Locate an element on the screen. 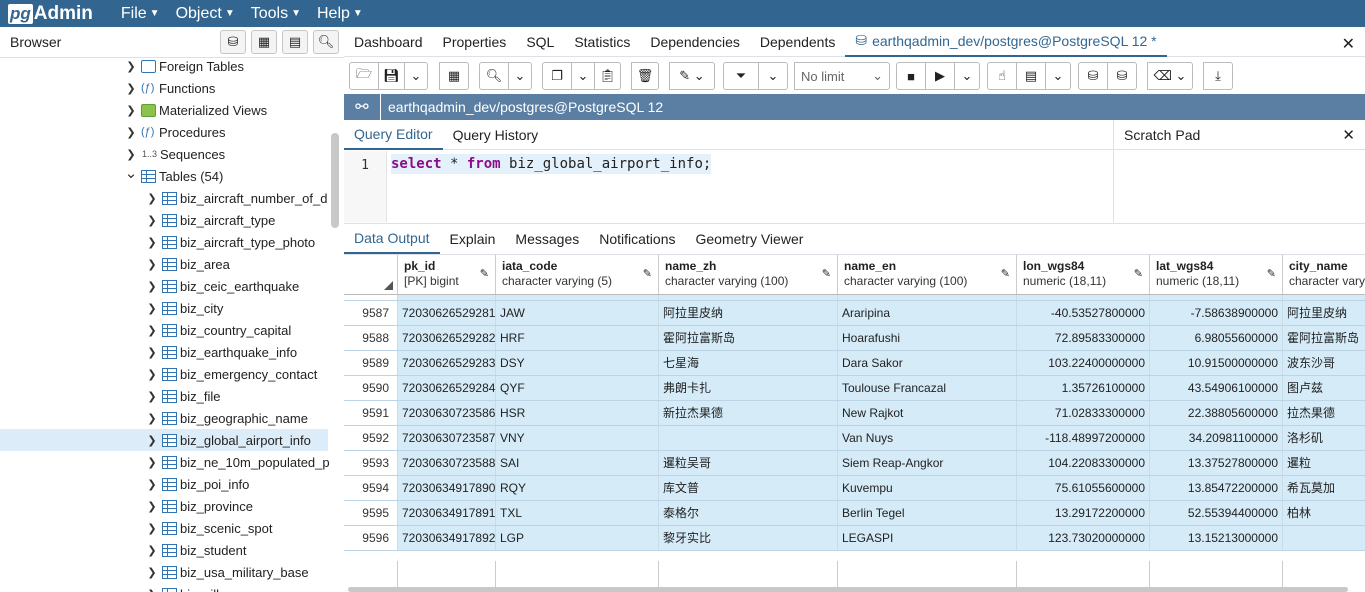 This screenshot has width=1365, height=592. table-cell: -7.58638900000 is located at coordinates (1216, 313).